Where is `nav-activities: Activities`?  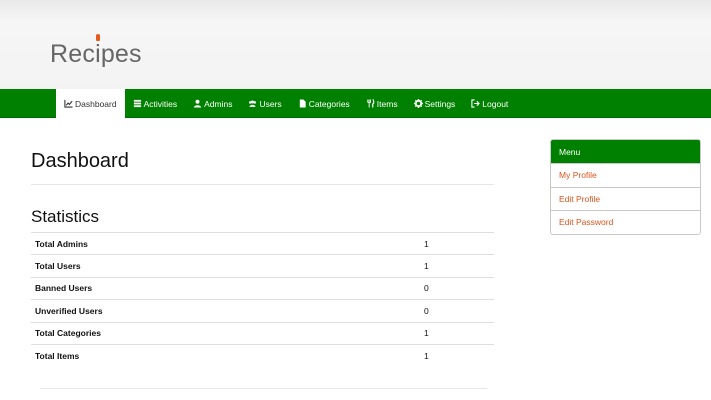 nav-activities: Activities is located at coordinates (155, 103).